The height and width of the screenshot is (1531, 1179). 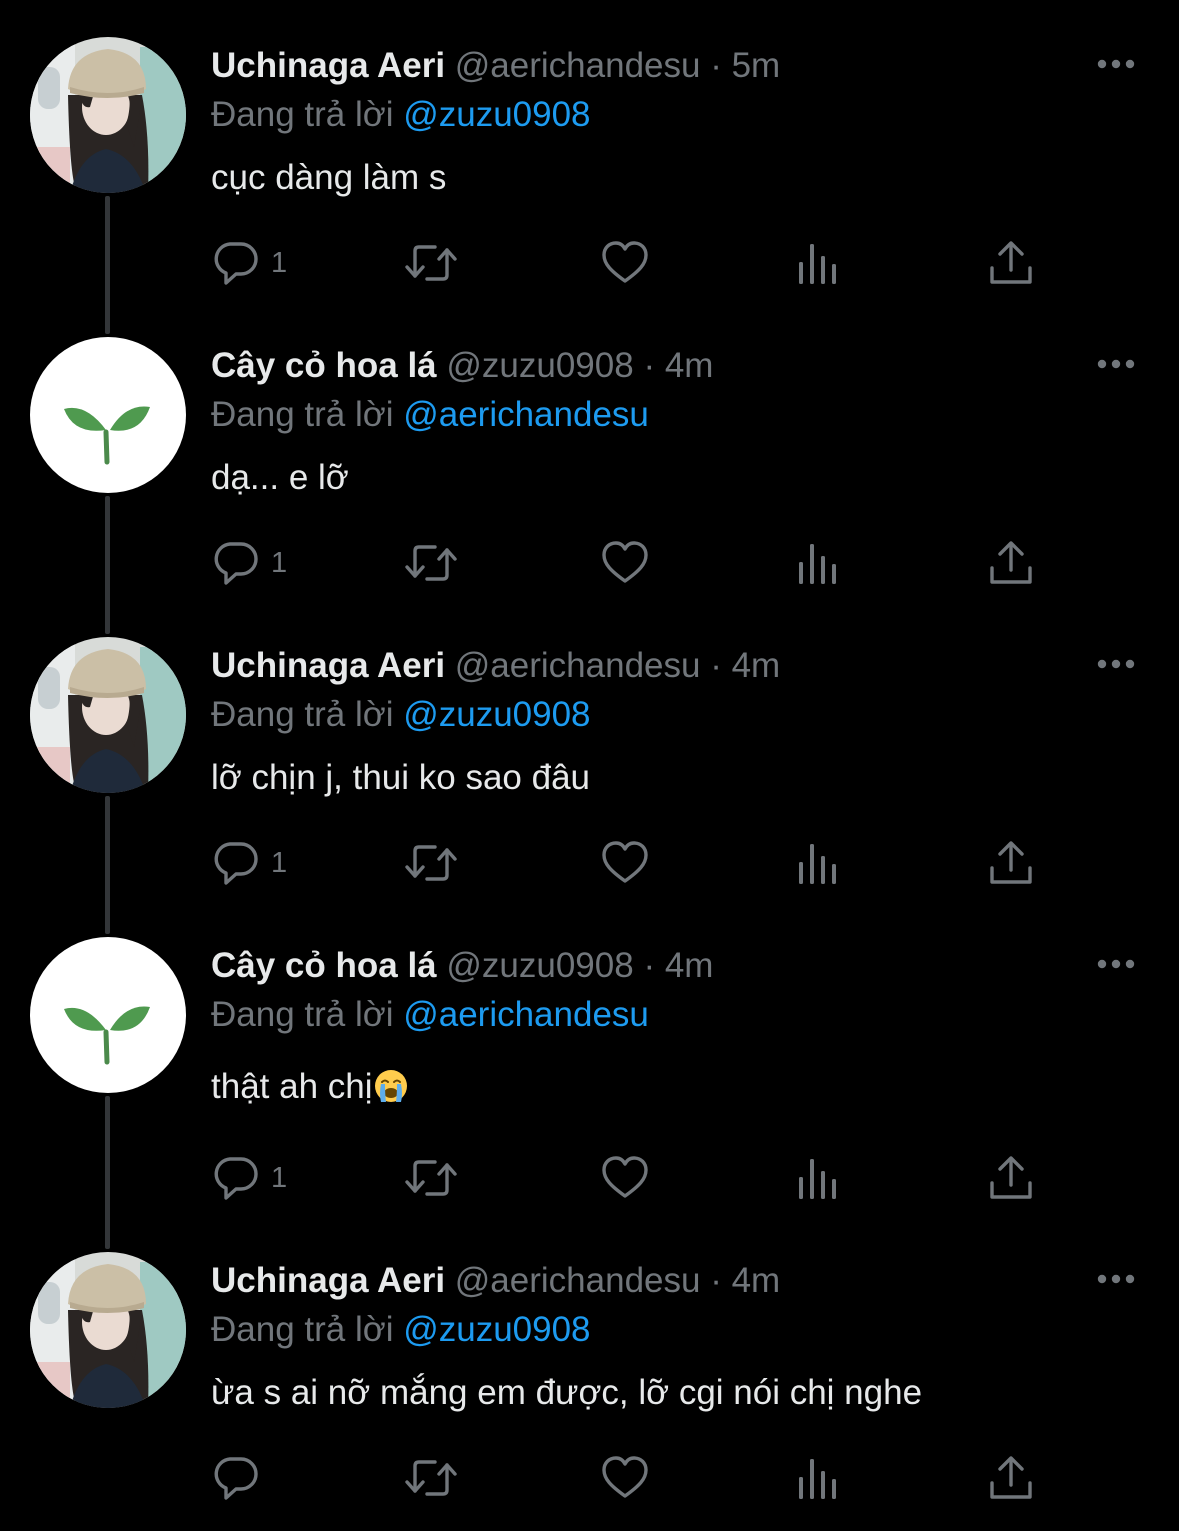 I want to click on tweet-header: Uchinaga Aeri @aerichandesu · 5m, so click(x=495, y=66).